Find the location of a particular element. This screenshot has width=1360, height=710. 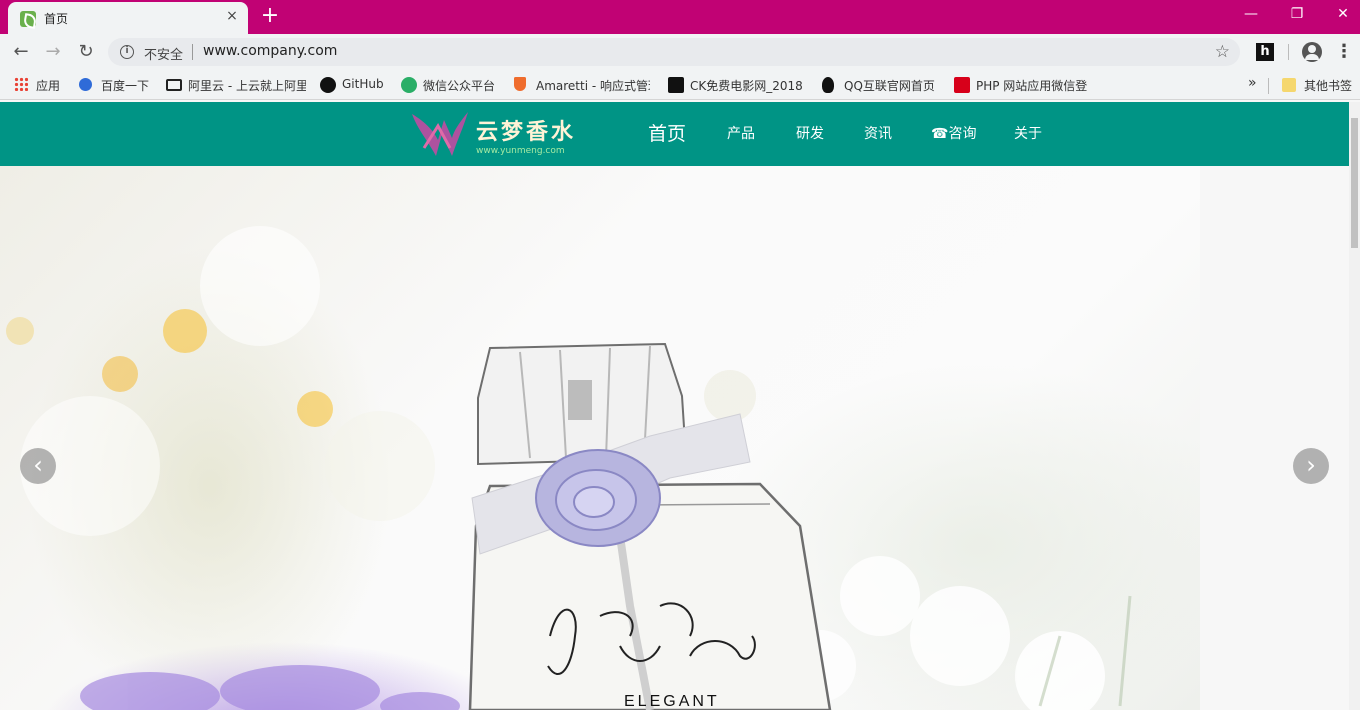

bookmark-amaretti: Amaretti - 响应式管理 is located at coordinates (582, 85).